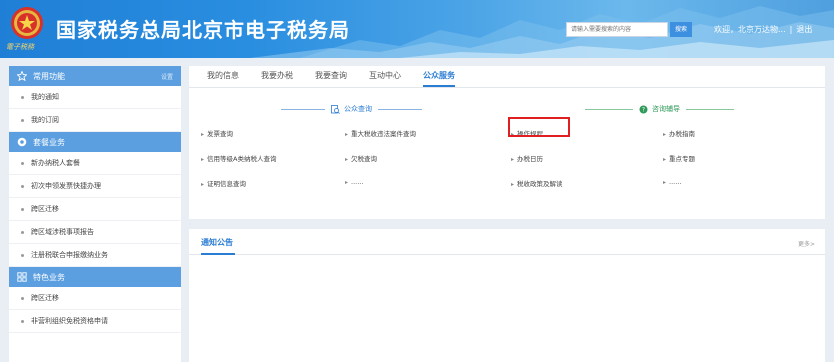  Describe the element at coordinates (666, 109) in the screenshot. I see `consult-label: 咨询辅导` at that location.